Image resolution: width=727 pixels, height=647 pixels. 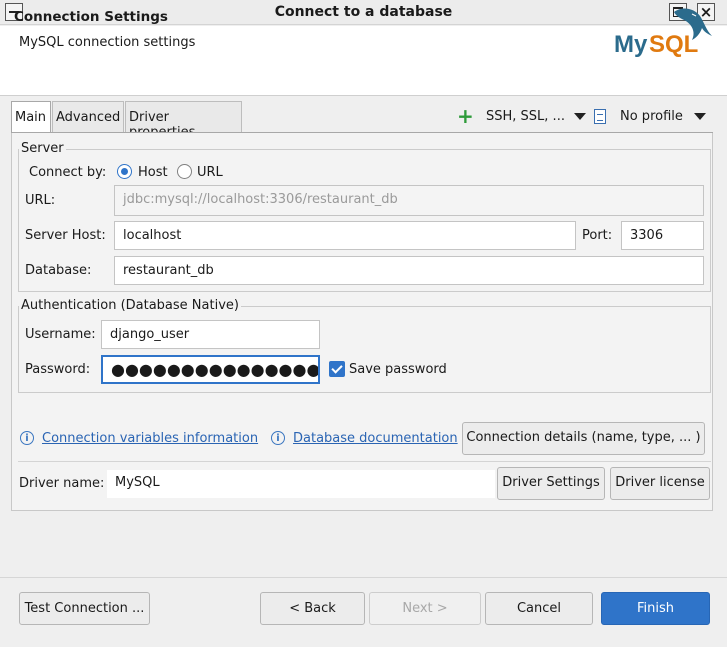 I want to click on profile-dropdown-label: No profile, so click(x=651, y=116).